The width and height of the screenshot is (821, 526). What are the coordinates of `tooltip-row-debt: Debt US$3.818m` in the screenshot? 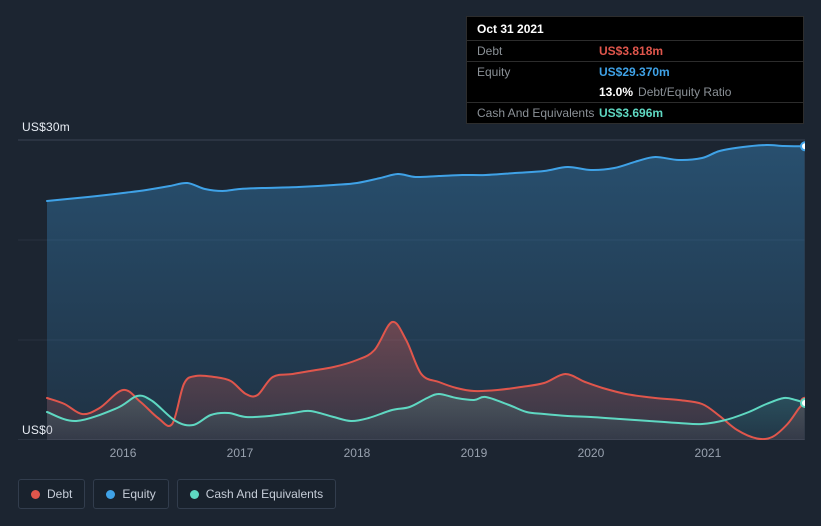 It's located at (635, 51).